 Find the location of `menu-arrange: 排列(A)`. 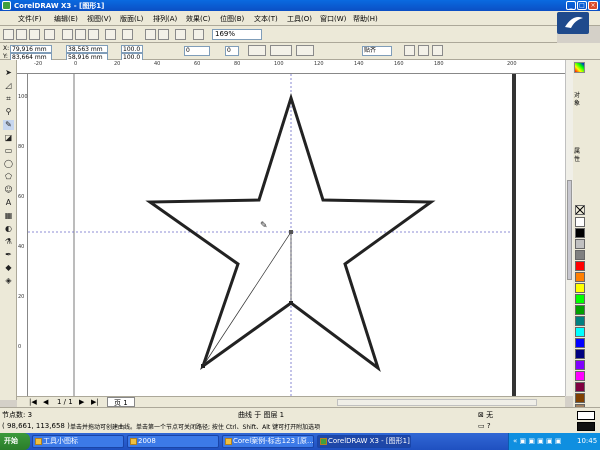

menu-arrange: 排列(A) is located at coordinates (165, 19).